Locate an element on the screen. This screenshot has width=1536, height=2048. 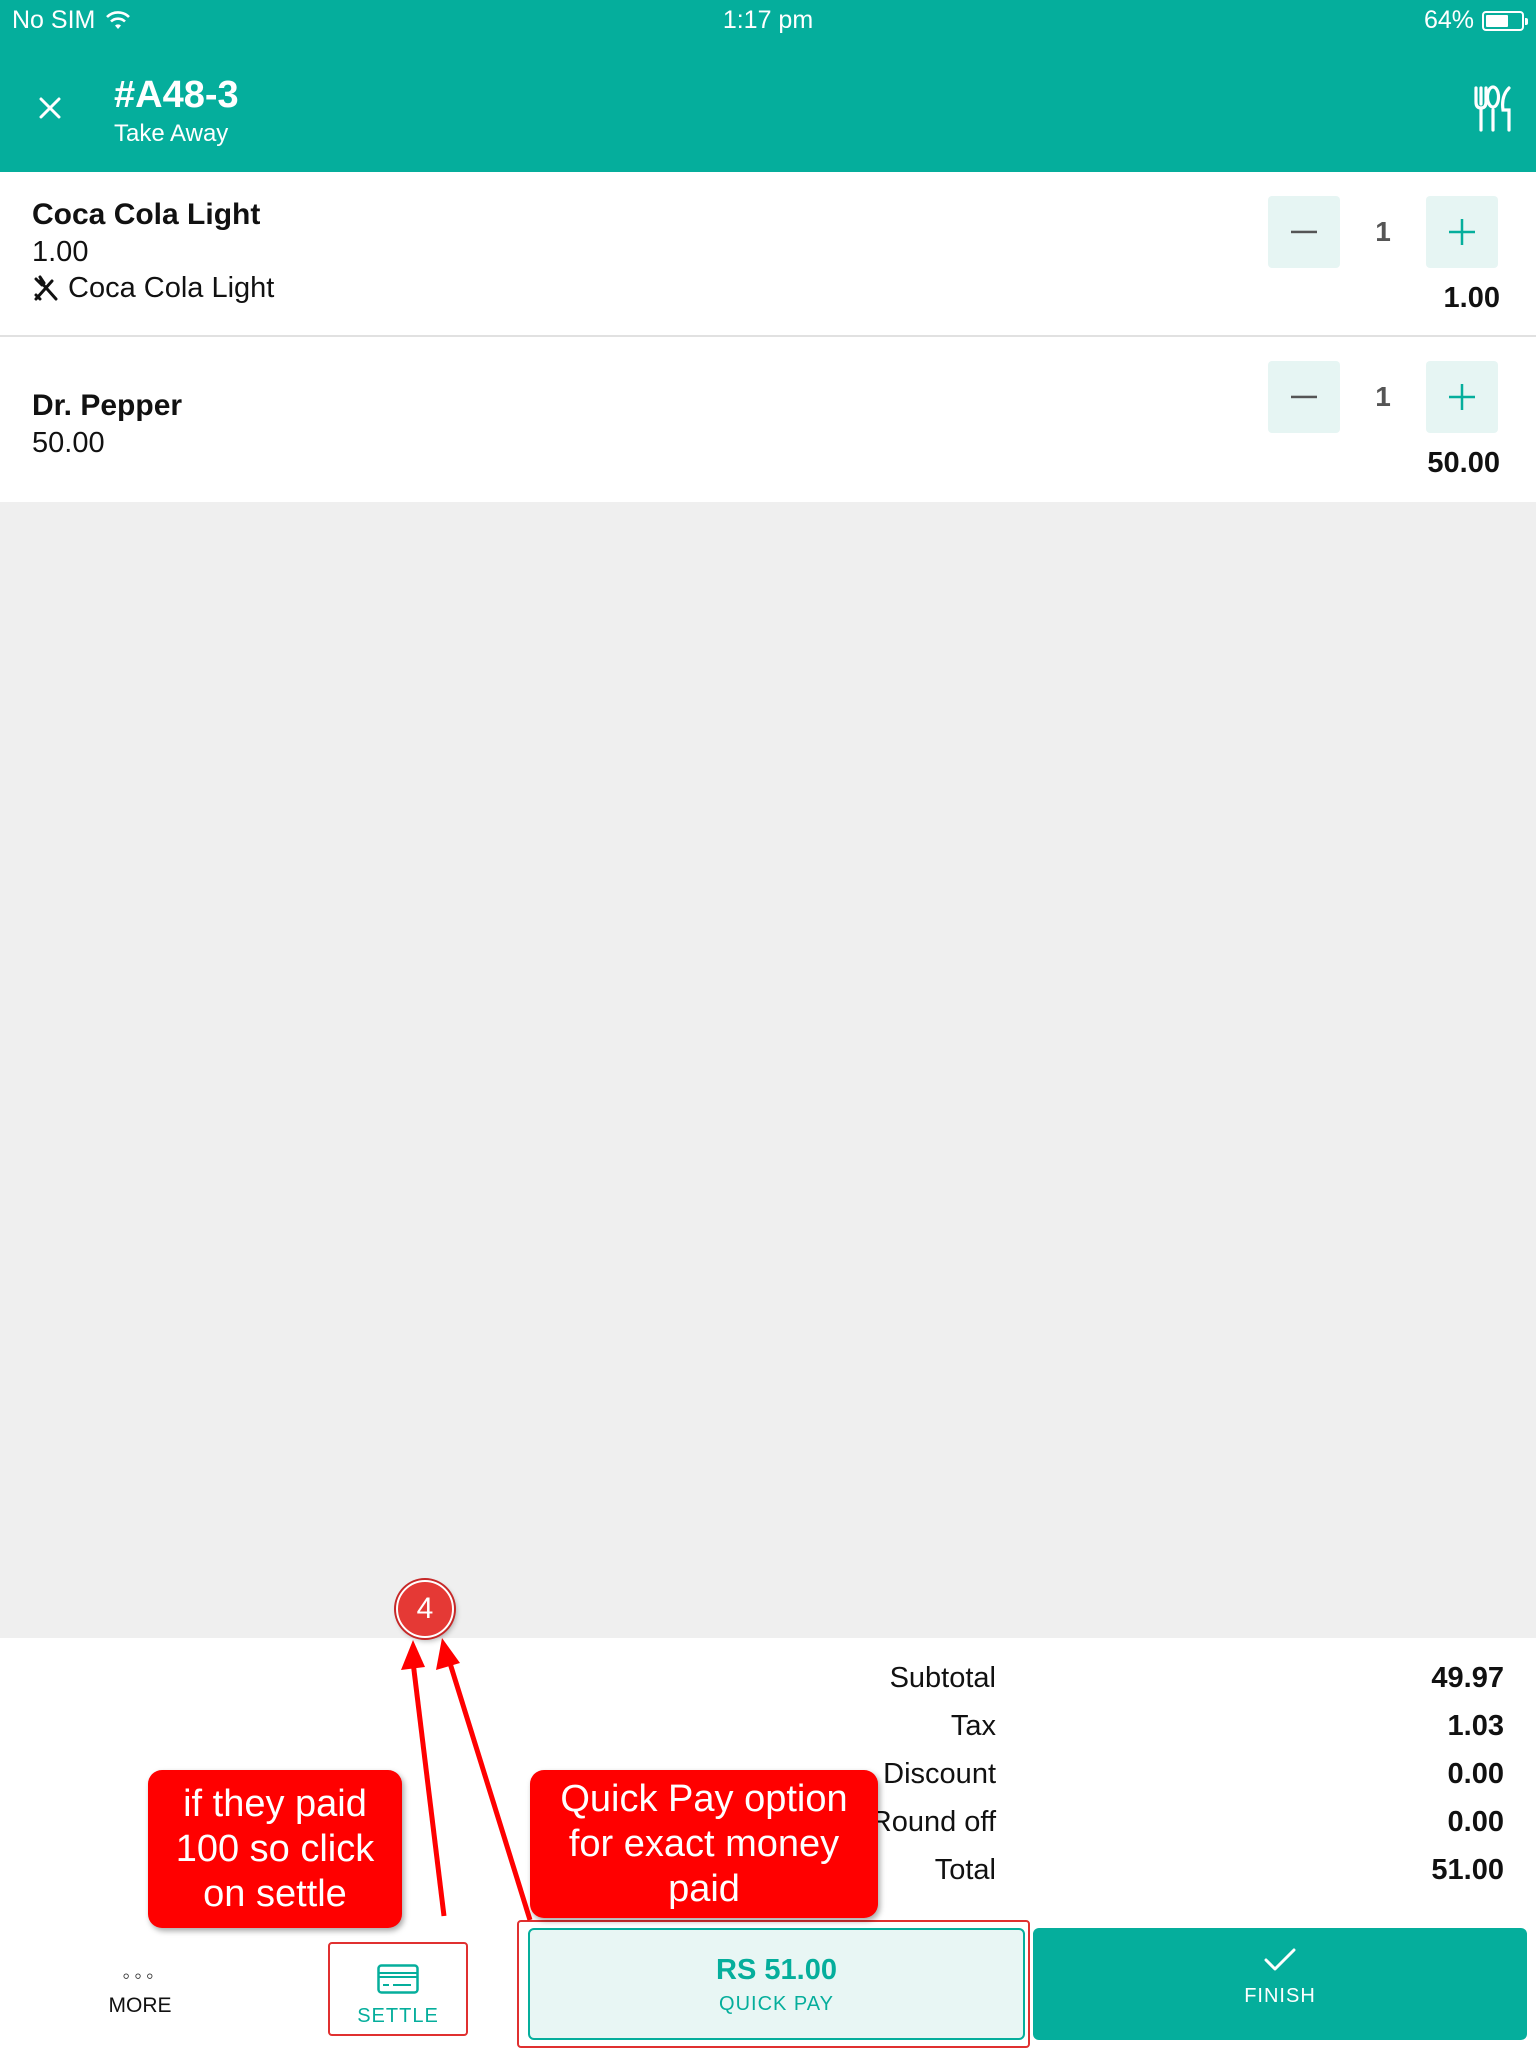
cutlery-button is located at coordinates (1493, 109).